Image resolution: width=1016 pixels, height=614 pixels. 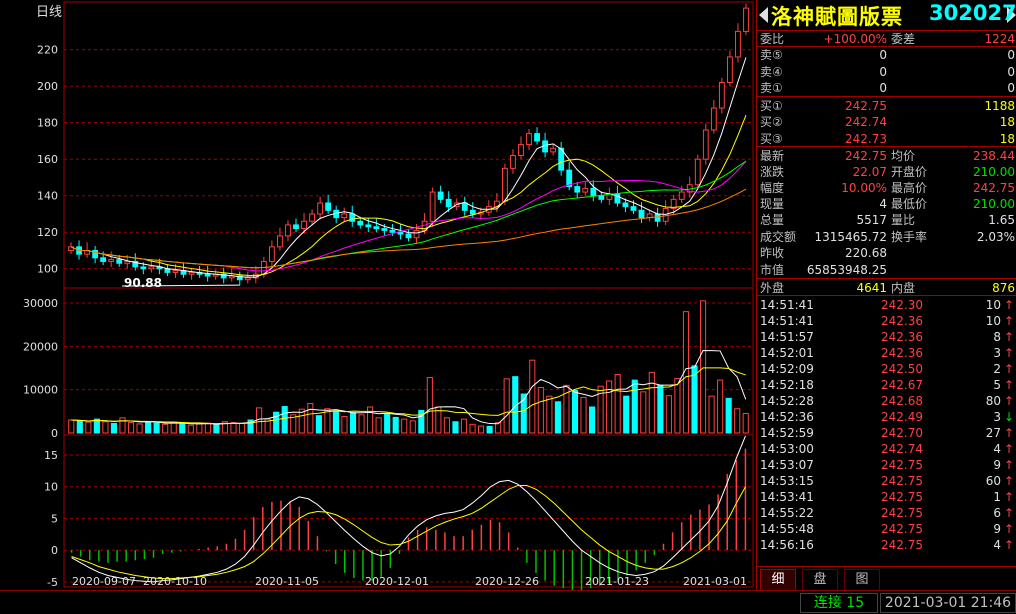 What do you see at coordinates (787, 401) in the screenshot?
I see `tick-time: 14:52:28` at bounding box center [787, 401].